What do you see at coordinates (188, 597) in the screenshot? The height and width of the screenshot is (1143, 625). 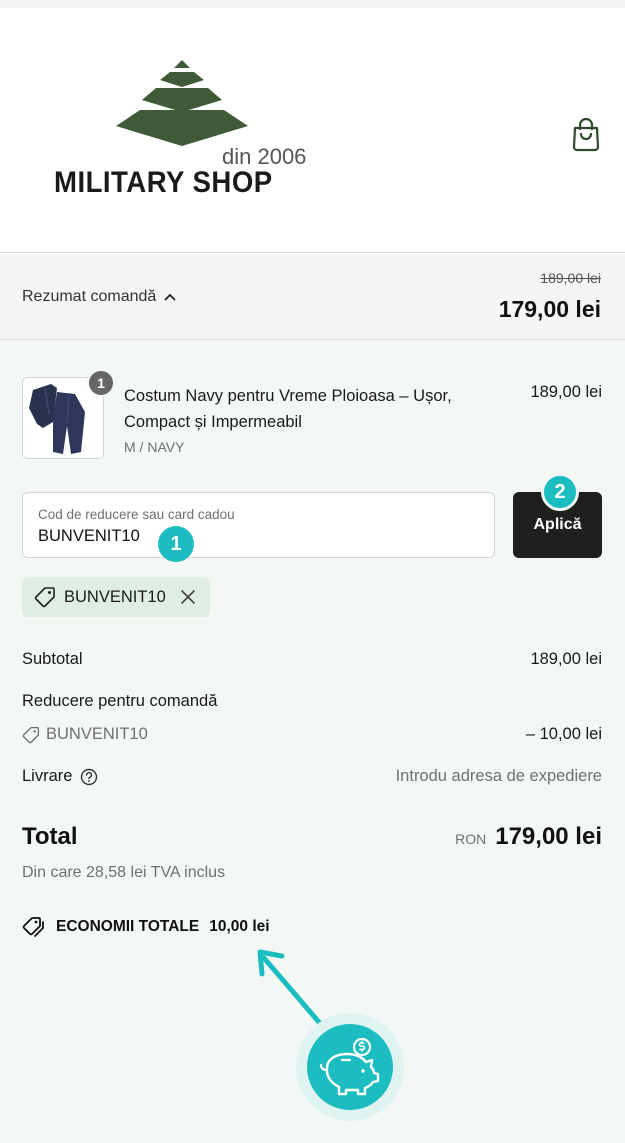 I see `close-icon` at bounding box center [188, 597].